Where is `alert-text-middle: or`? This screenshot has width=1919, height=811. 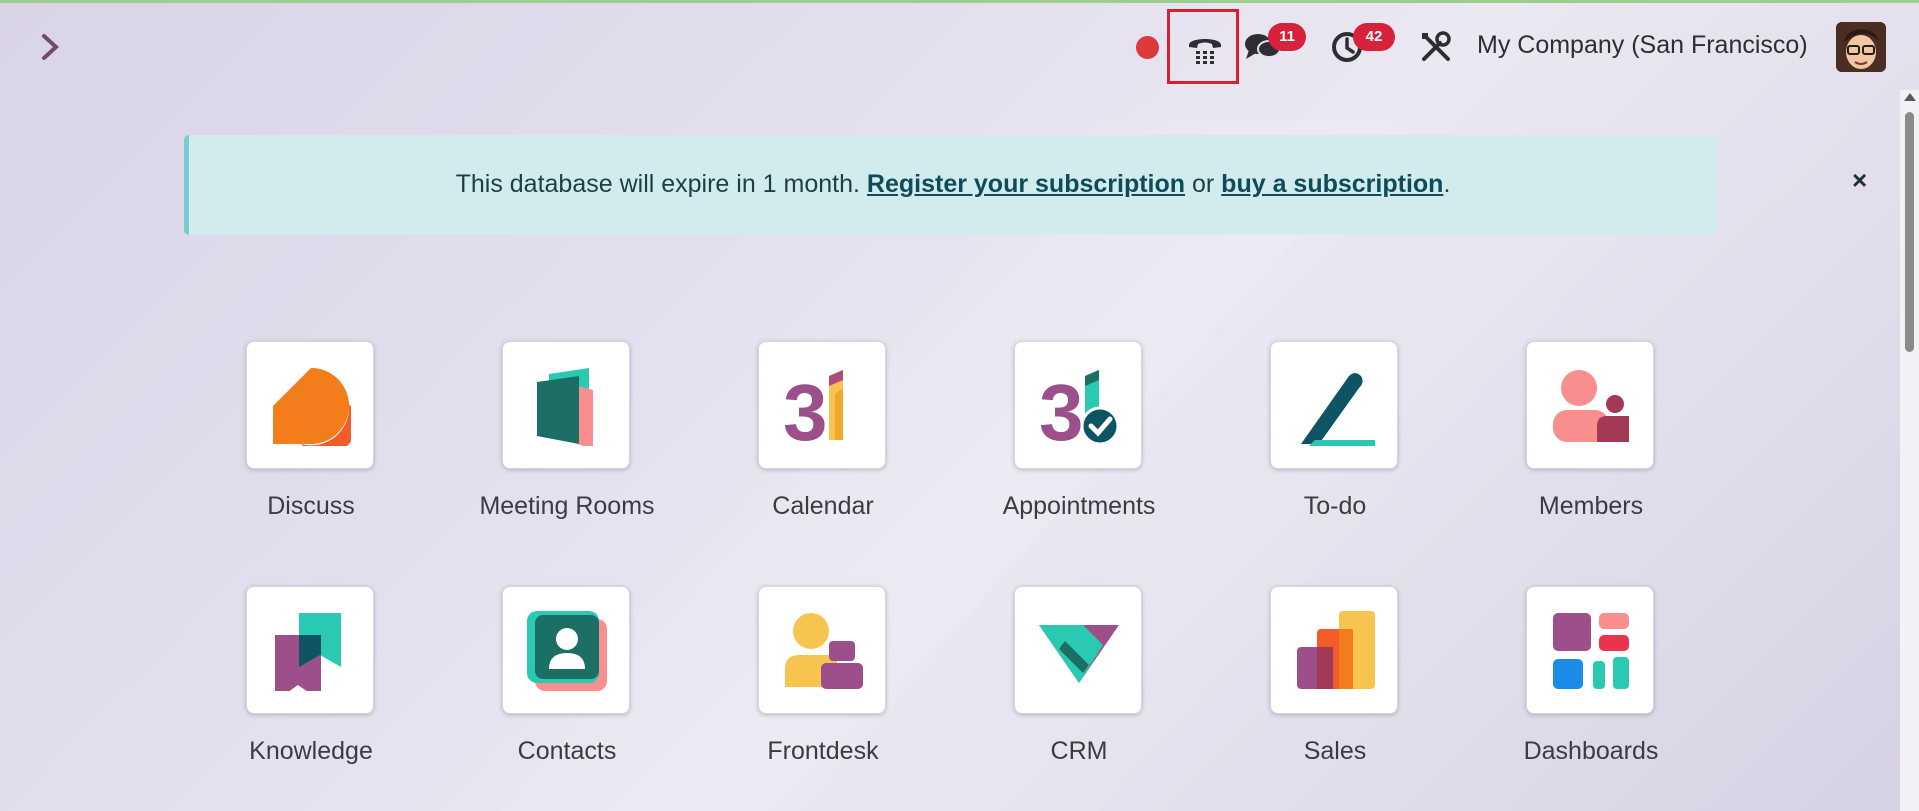
alert-text-middle: or is located at coordinates (1203, 184).